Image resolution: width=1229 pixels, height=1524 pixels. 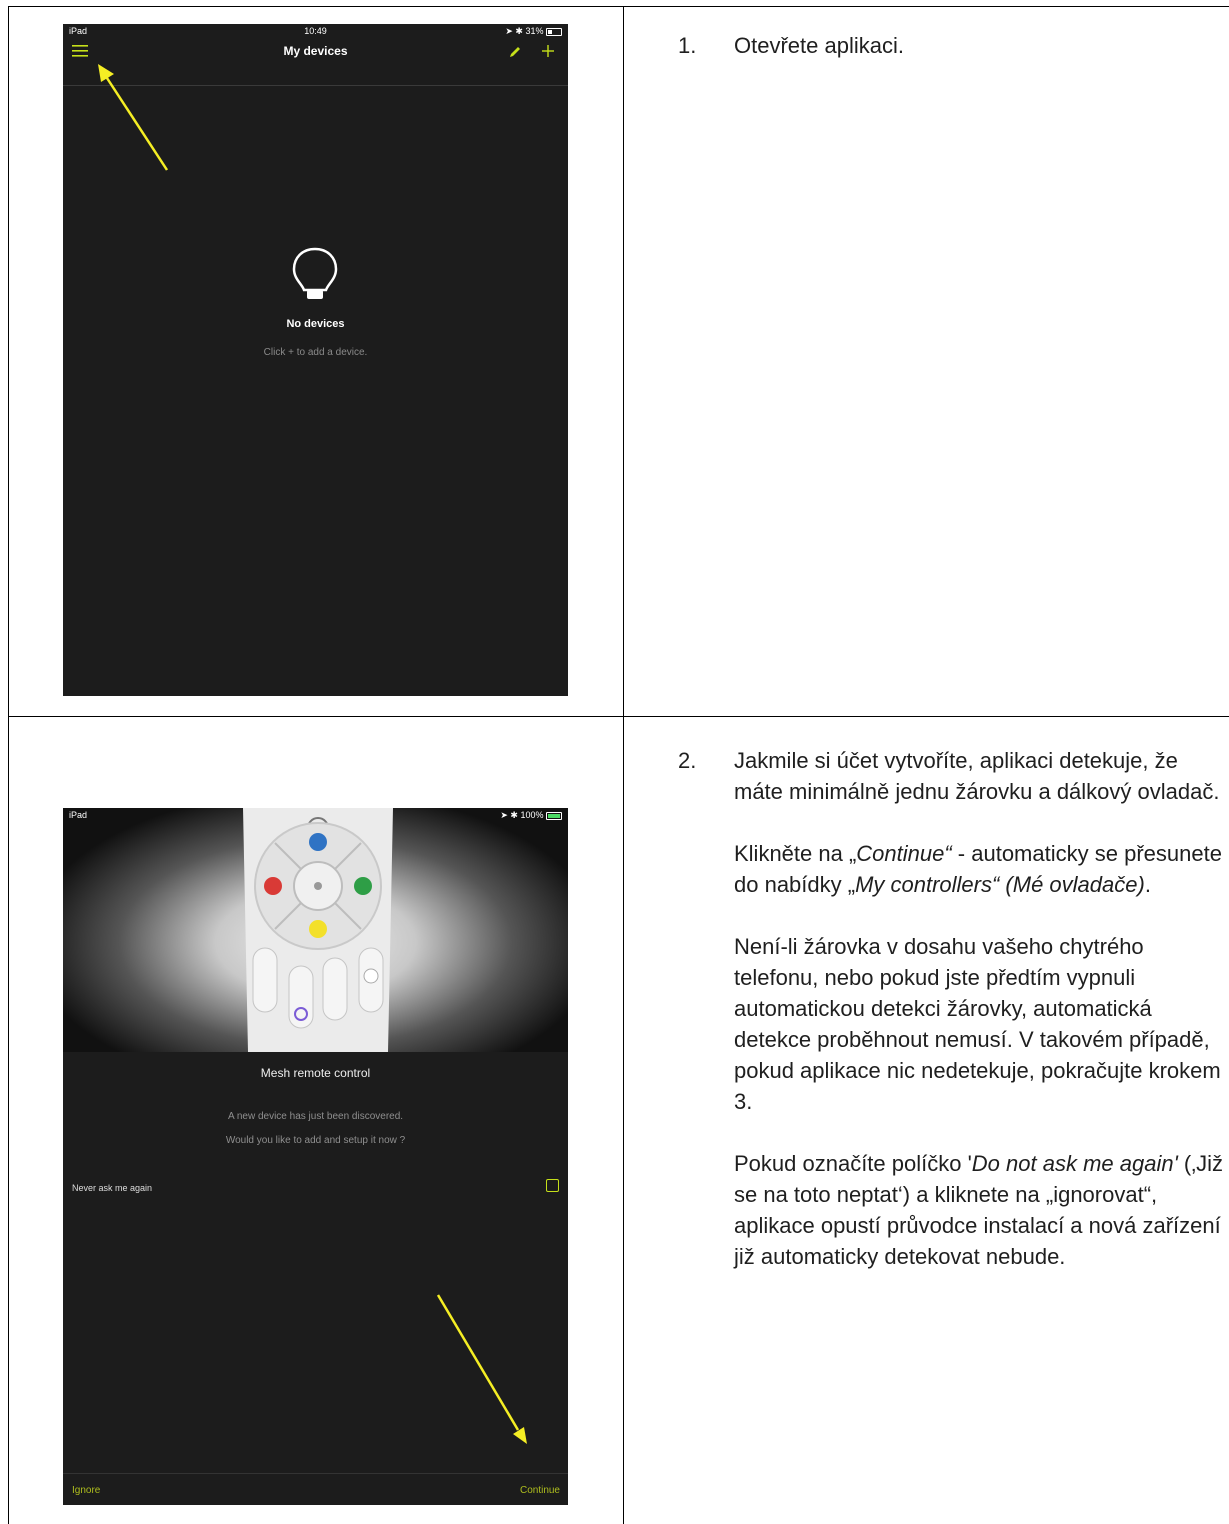 What do you see at coordinates (318, 842) in the screenshot?
I see `remote-blue-button` at bounding box center [318, 842].